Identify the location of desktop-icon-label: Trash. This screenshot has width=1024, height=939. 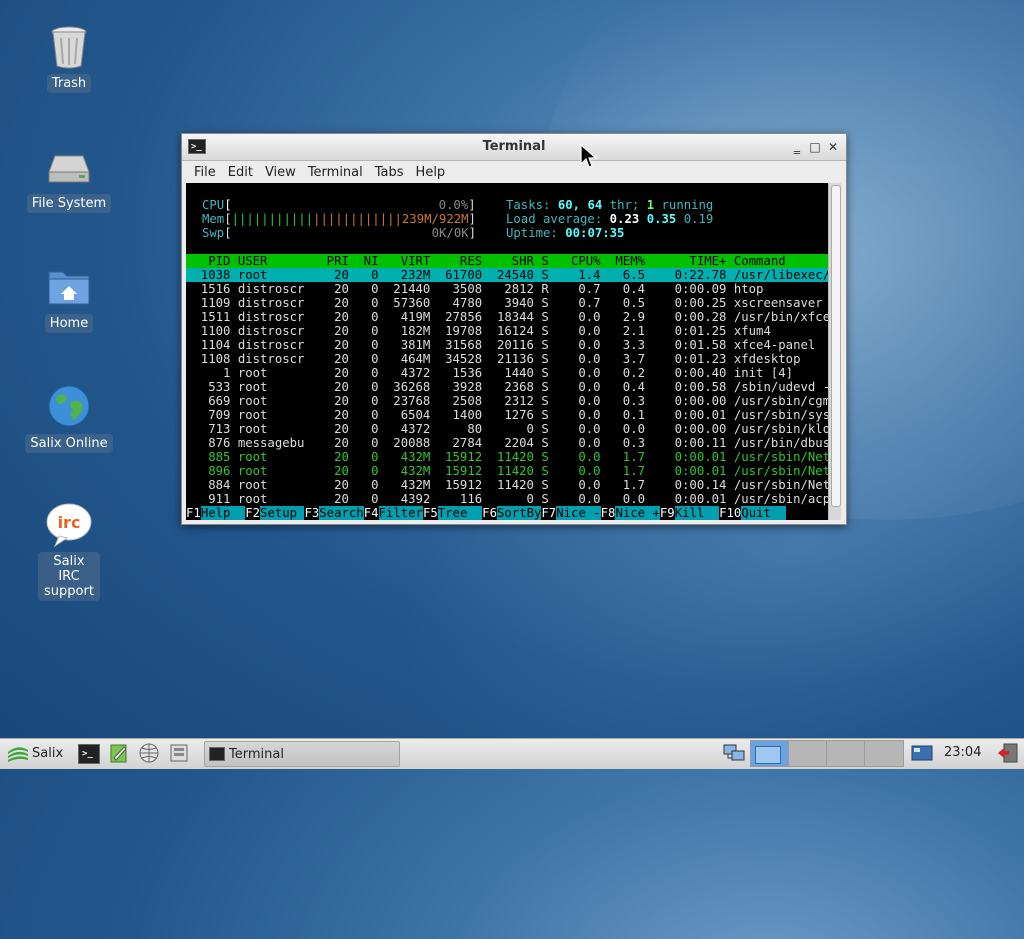
(69, 83).